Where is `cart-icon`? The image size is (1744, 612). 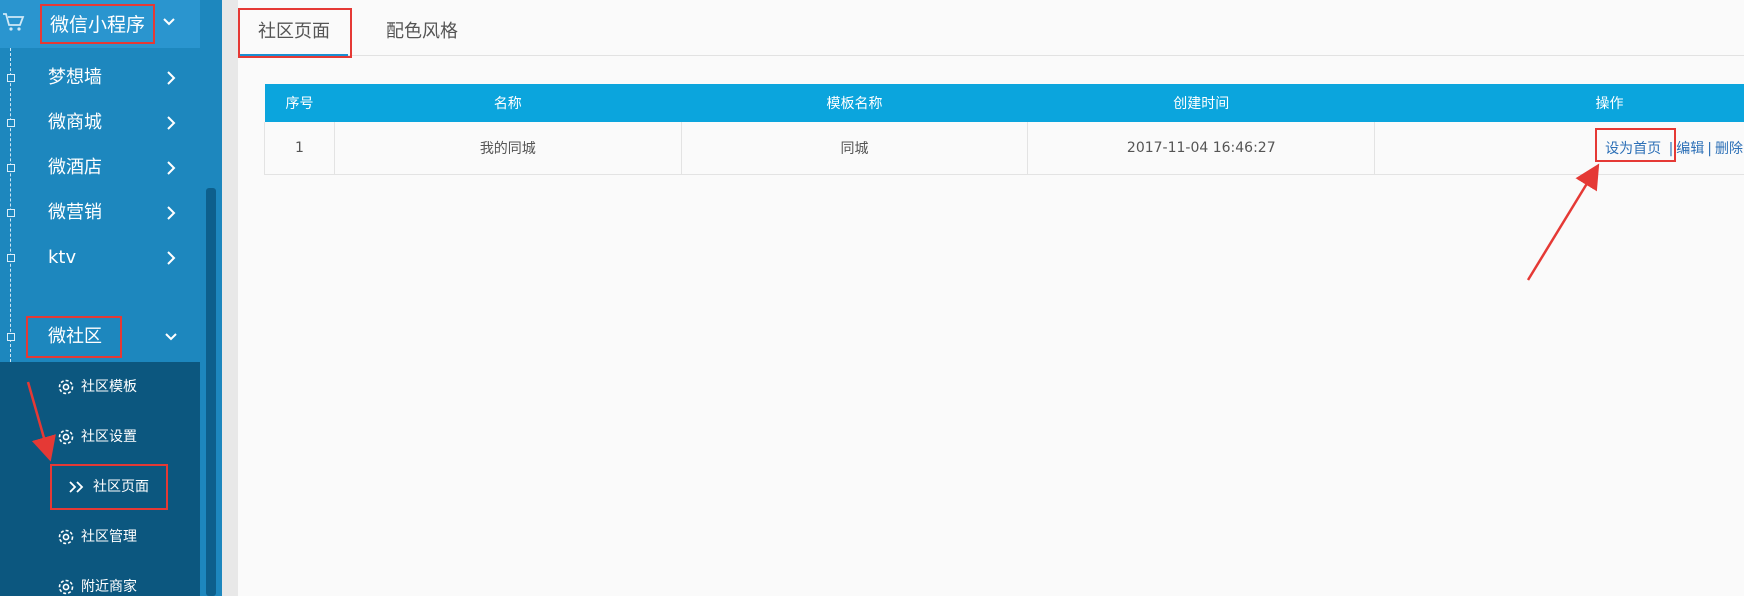 cart-icon is located at coordinates (14, 22).